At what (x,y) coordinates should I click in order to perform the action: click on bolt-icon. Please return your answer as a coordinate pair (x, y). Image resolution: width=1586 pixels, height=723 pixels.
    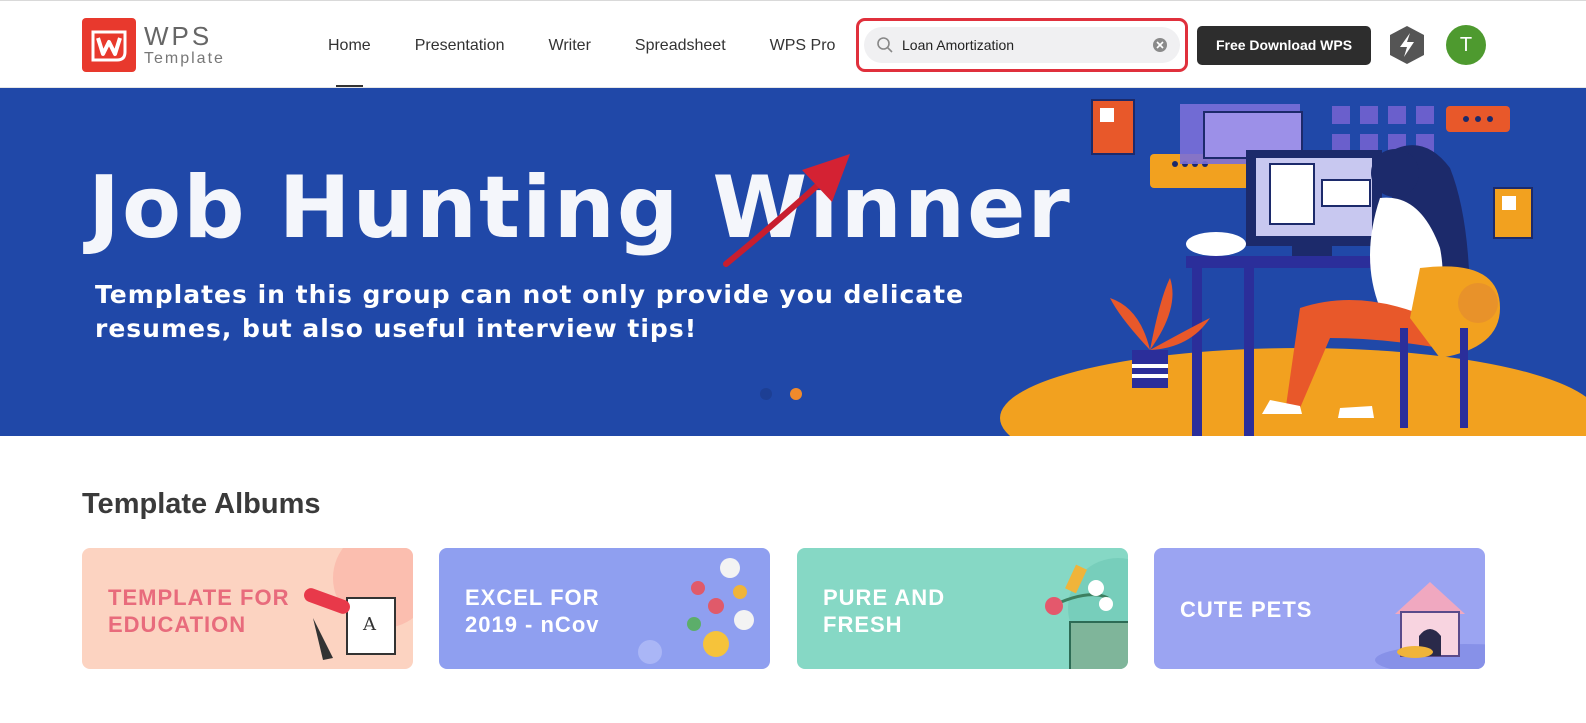
    Looking at the image, I should click on (1407, 45).